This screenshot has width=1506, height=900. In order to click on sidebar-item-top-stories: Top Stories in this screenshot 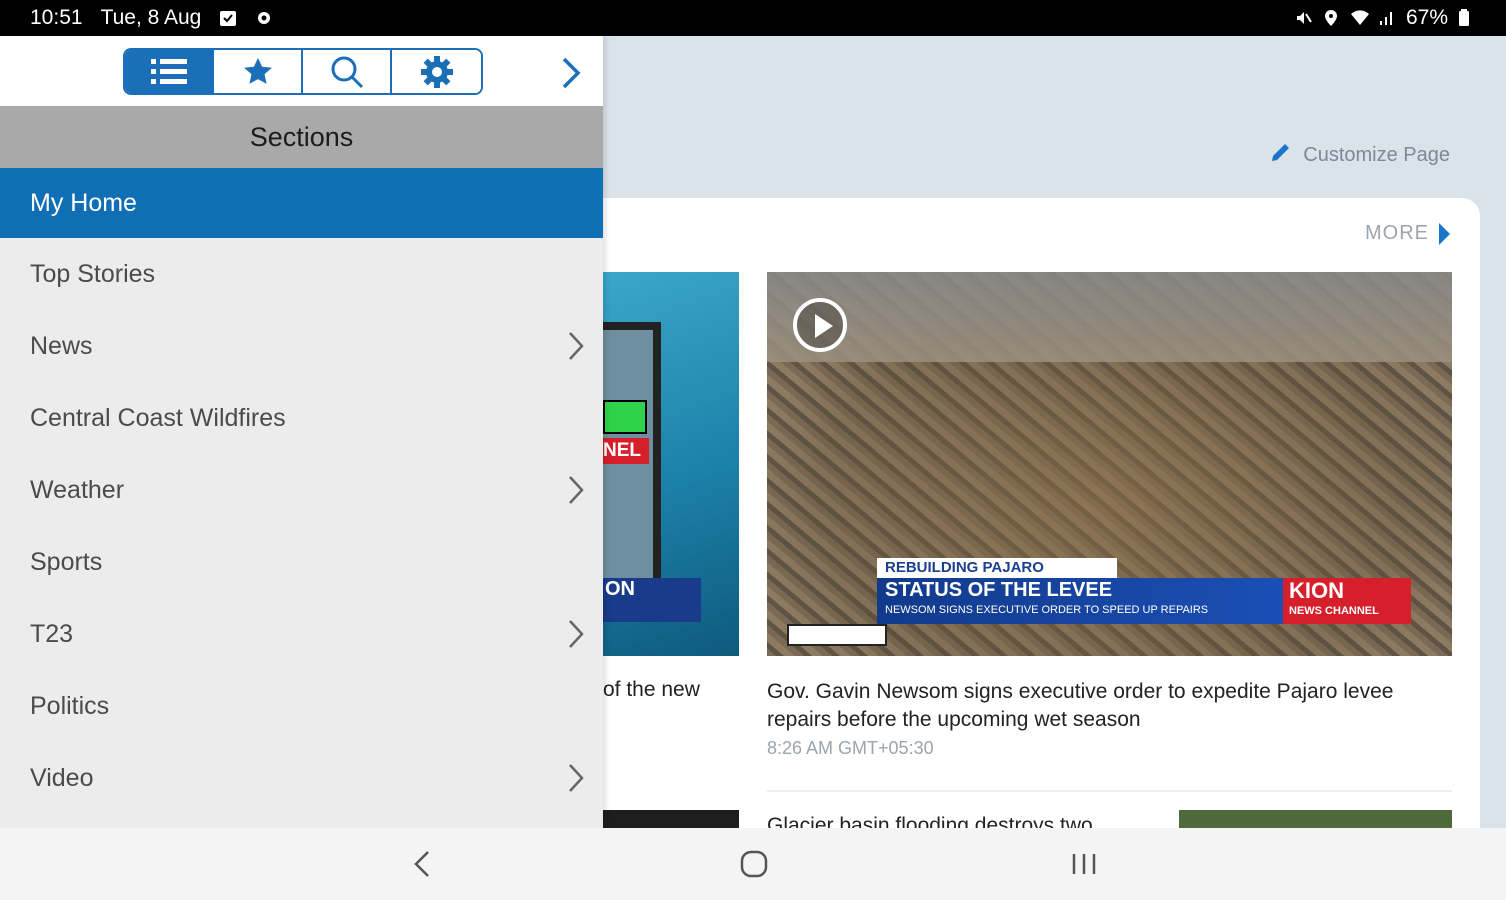, I will do `click(301, 274)`.